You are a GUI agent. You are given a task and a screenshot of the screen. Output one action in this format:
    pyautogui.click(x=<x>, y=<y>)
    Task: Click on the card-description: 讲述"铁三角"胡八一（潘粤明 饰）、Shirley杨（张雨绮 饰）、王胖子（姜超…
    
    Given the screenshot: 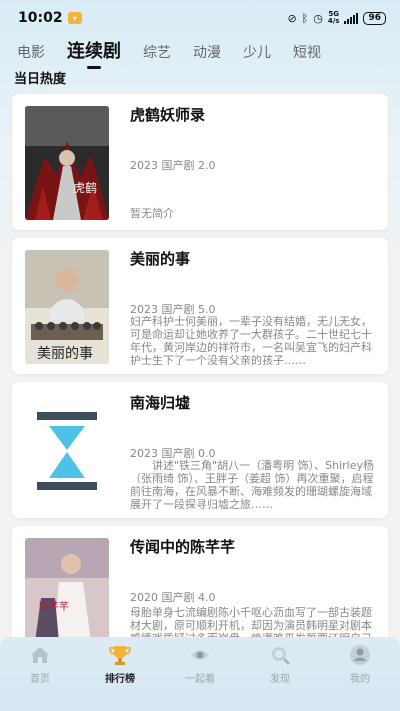 What is the action you would take?
    pyautogui.click(x=252, y=484)
    